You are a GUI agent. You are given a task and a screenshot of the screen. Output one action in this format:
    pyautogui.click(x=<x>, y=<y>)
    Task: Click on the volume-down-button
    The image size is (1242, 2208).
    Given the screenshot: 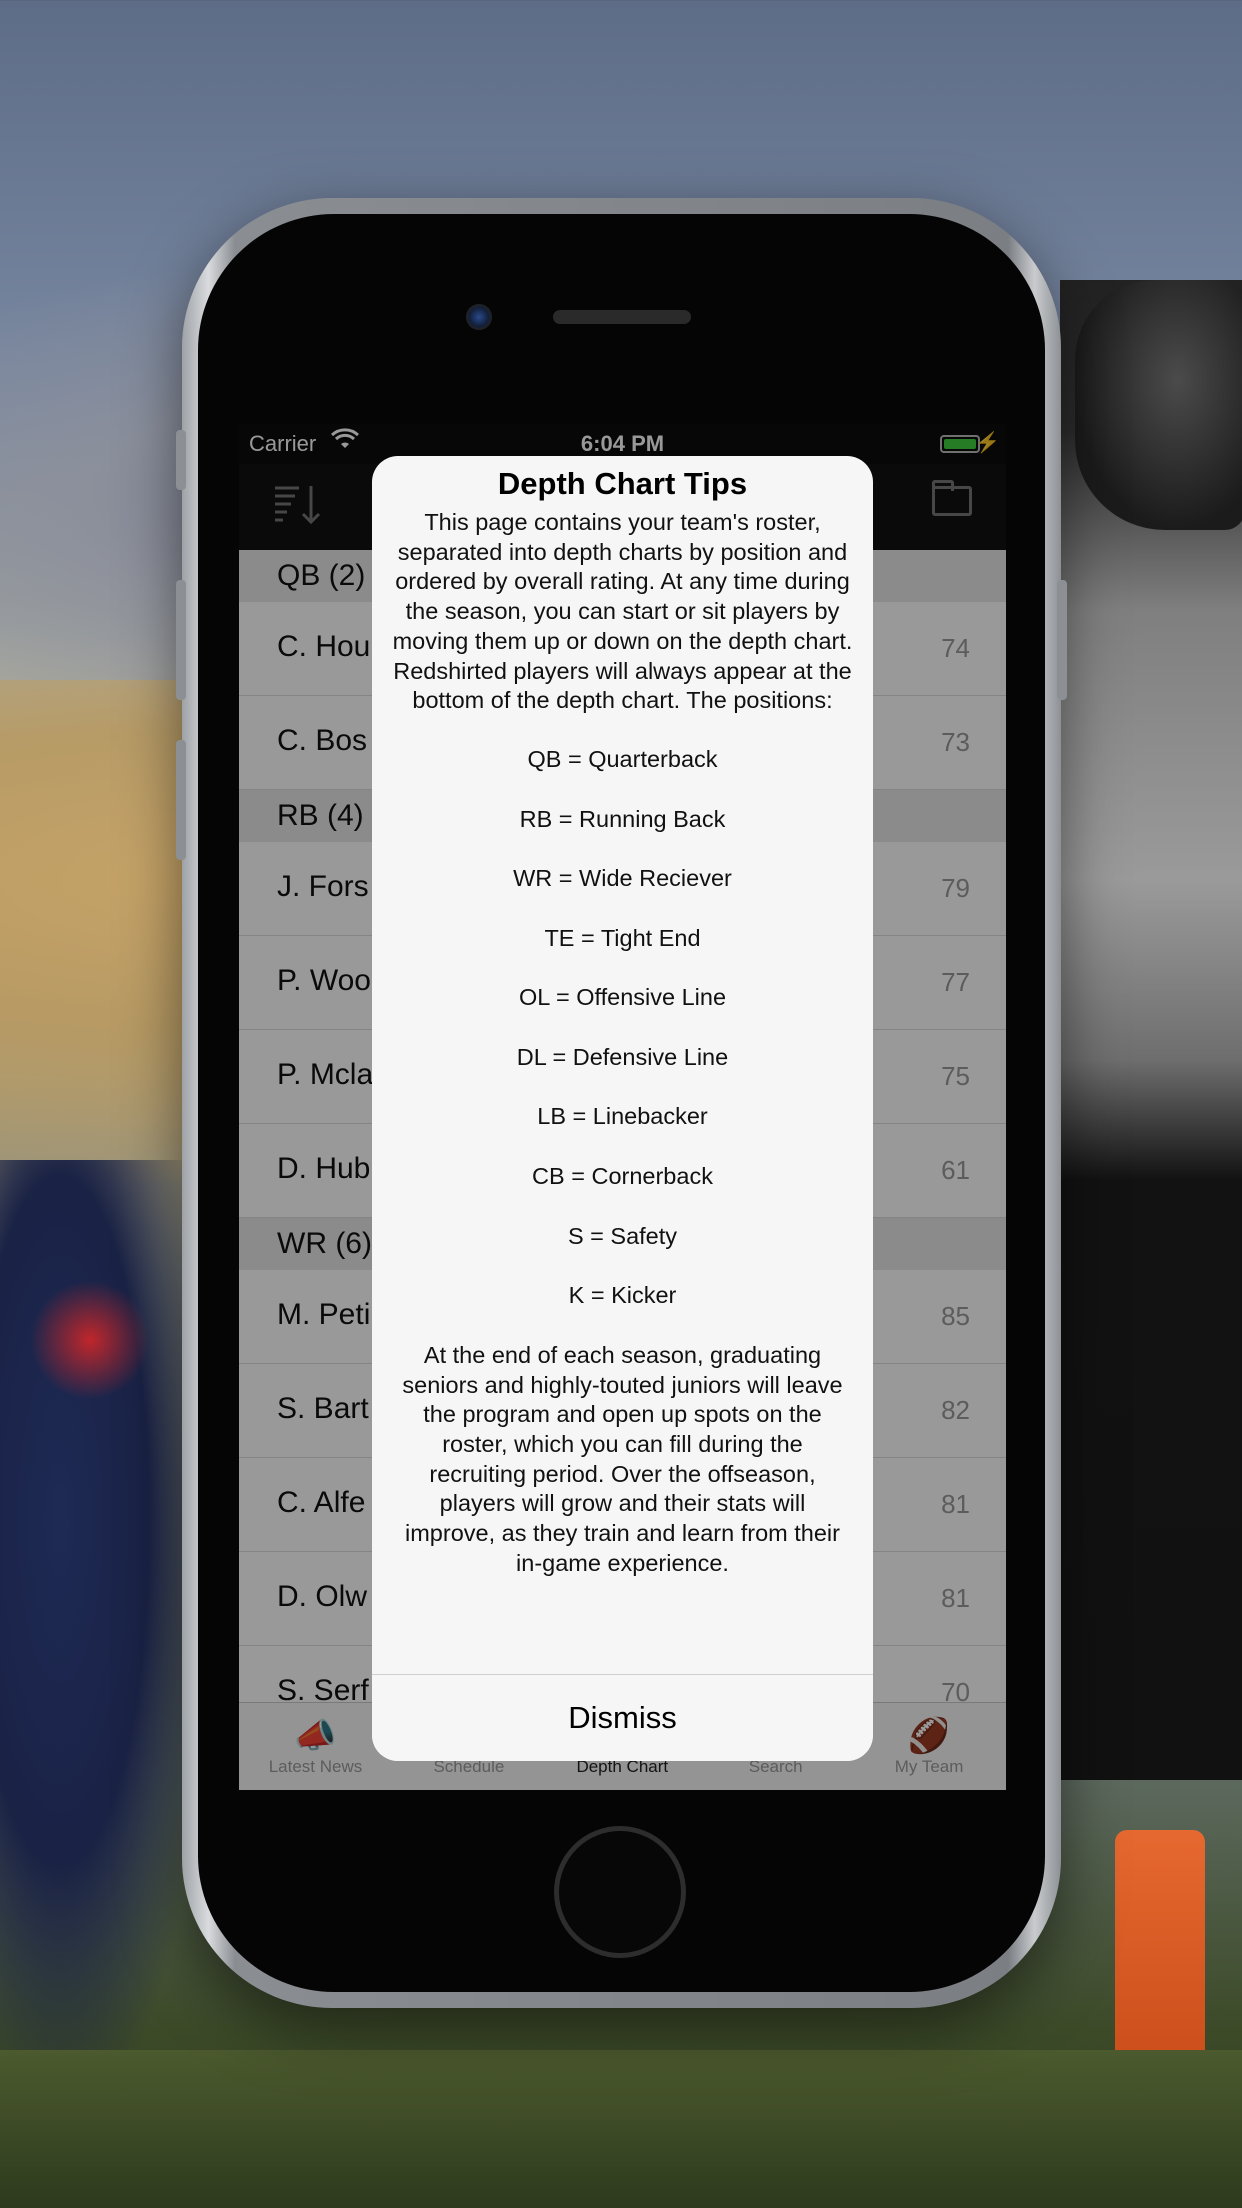 What is the action you would take?
    pyautogui.click(x=181, y=800)
    